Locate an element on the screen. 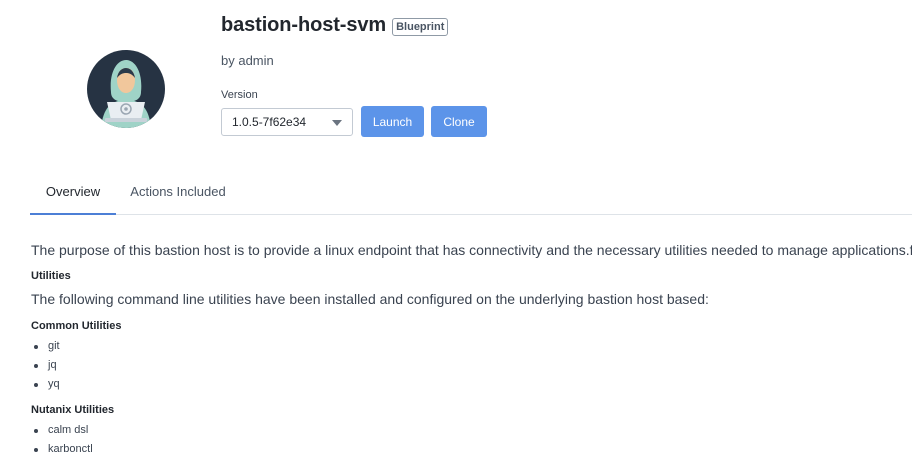  title-row: bastion-host-svm Blueprint is located at coordinates (335, 25).